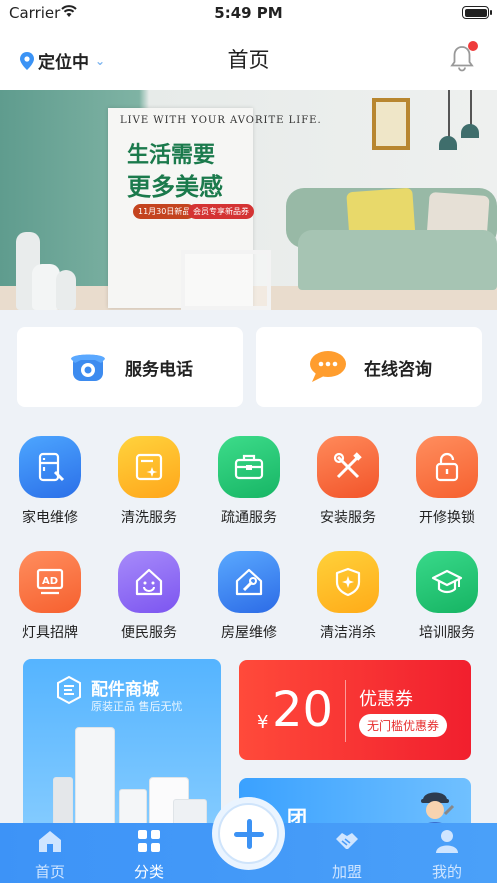 The height and width of the screenshot is (883, 497). Describe the element at coordinates (463, 56) in the screenshot. I see `notification-button` at that location.